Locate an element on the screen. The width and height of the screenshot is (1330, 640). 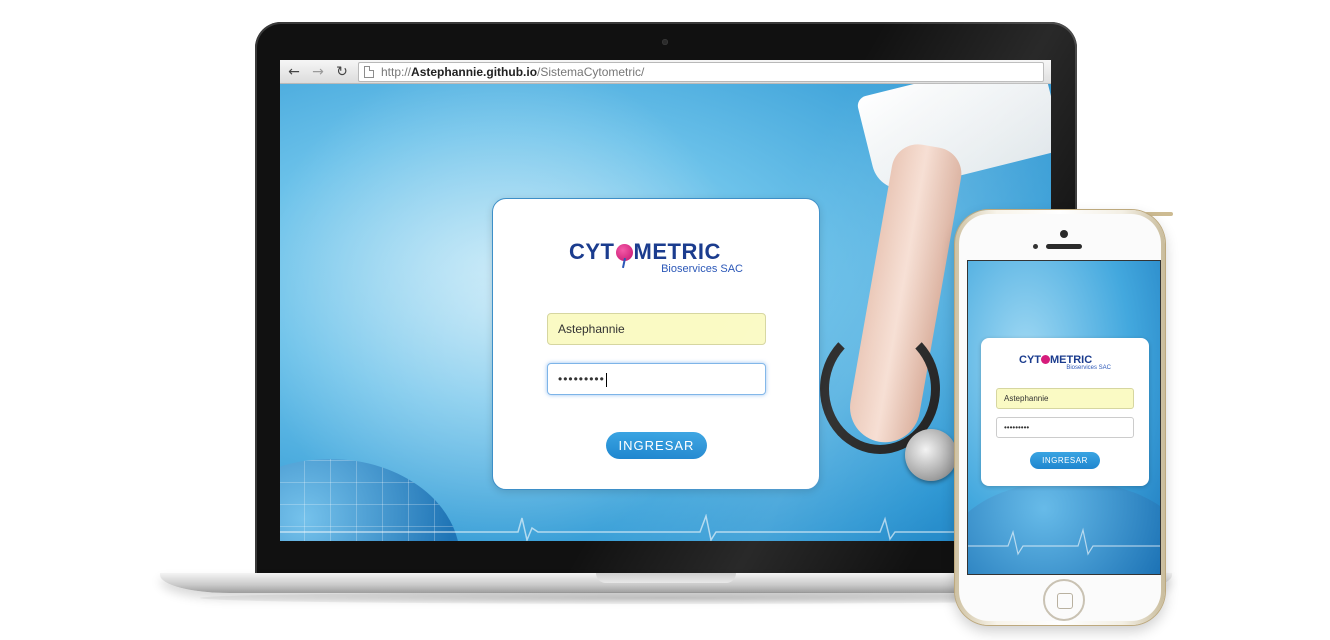
front-camera-icon is located at coordinates (1064, 234).